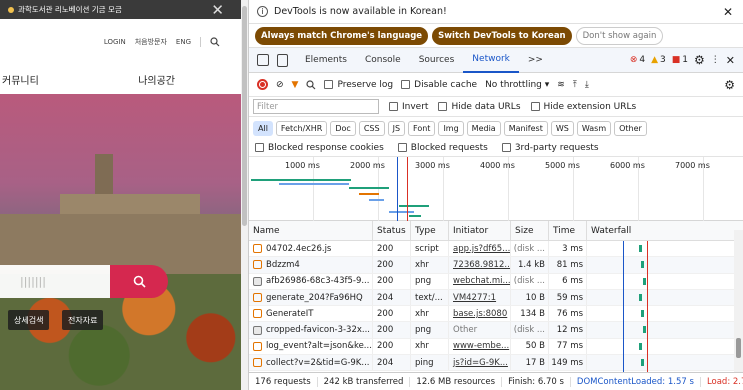 This screenshot has height=390, width=743. Describe the element at coordinates (479, 106) in the screenshot. I see `hide-data-urls-checkbox: Hide data URLs` at that location.